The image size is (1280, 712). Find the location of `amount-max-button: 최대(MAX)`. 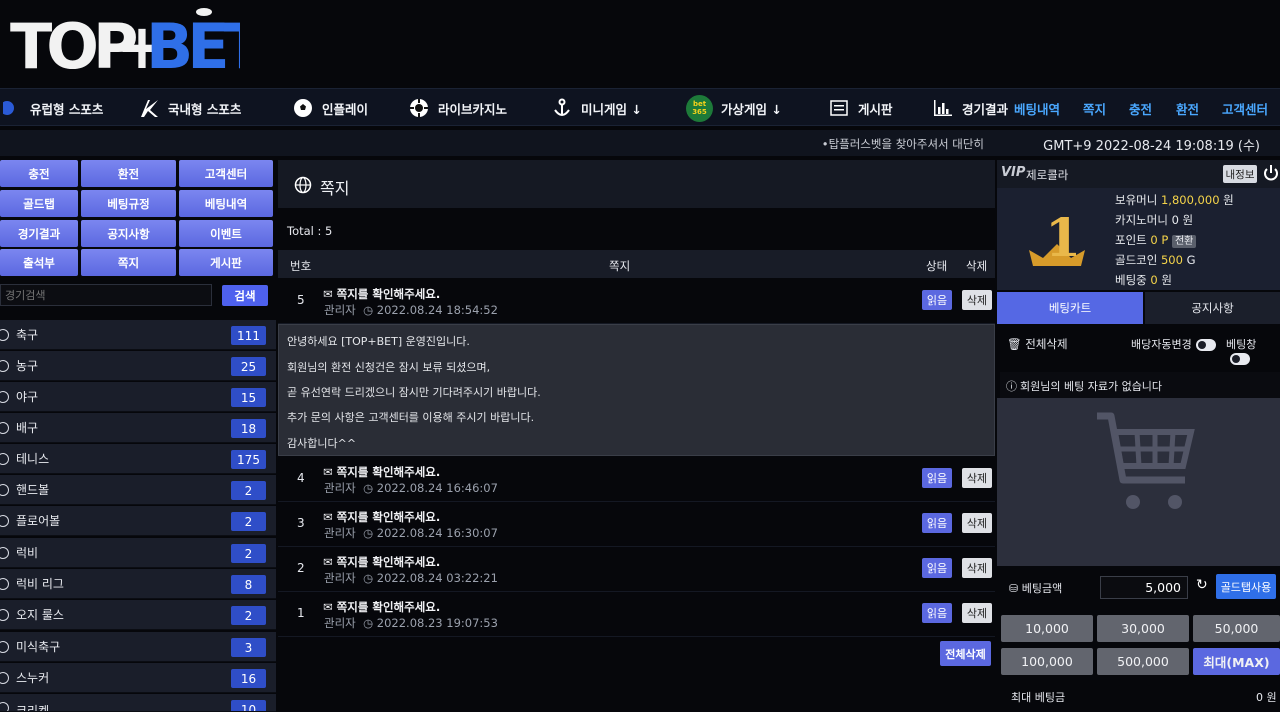

amount-max-button: 최대(MAX) is located at coordinates (1236, 661).